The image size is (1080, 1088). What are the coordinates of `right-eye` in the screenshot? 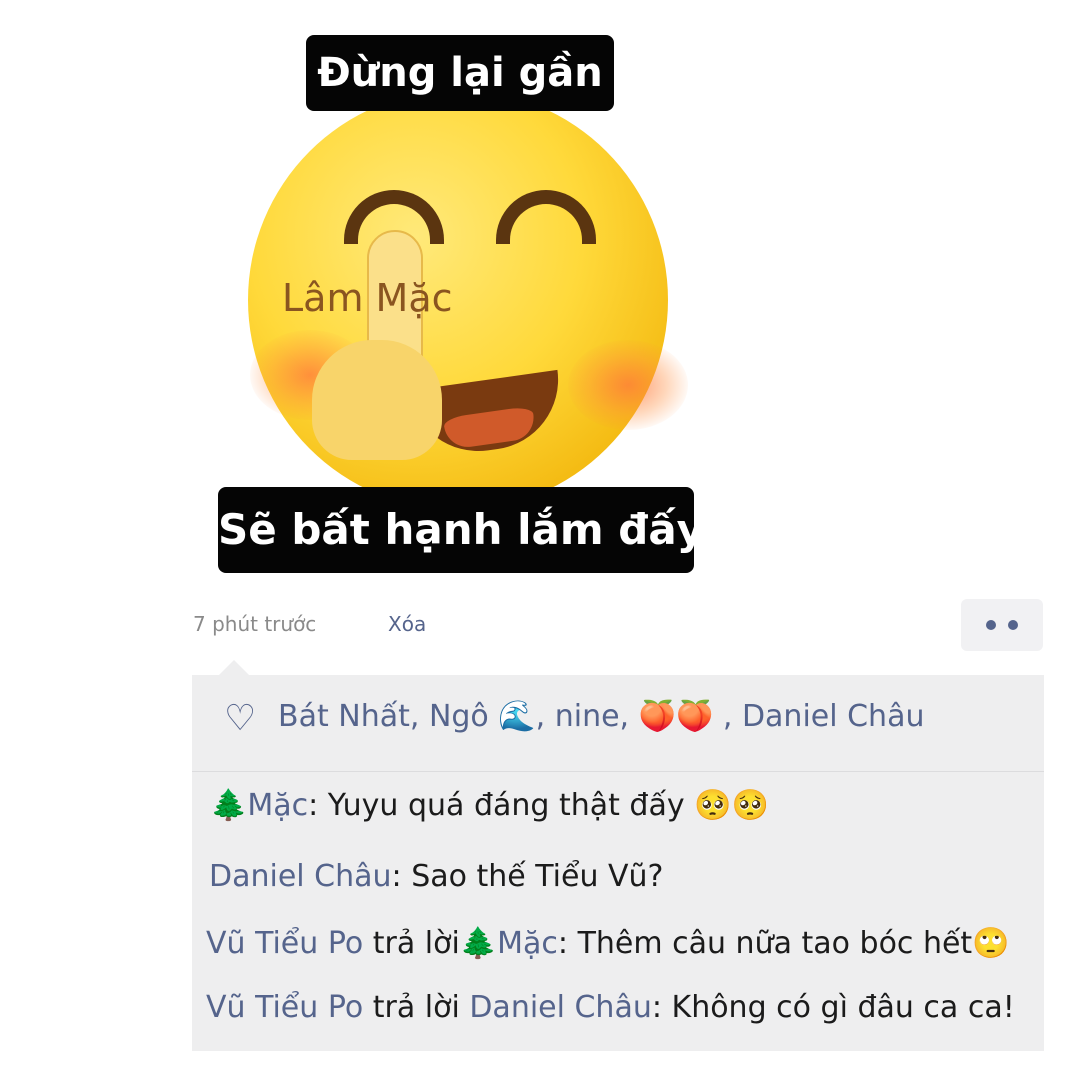 It's located at (546, 217).